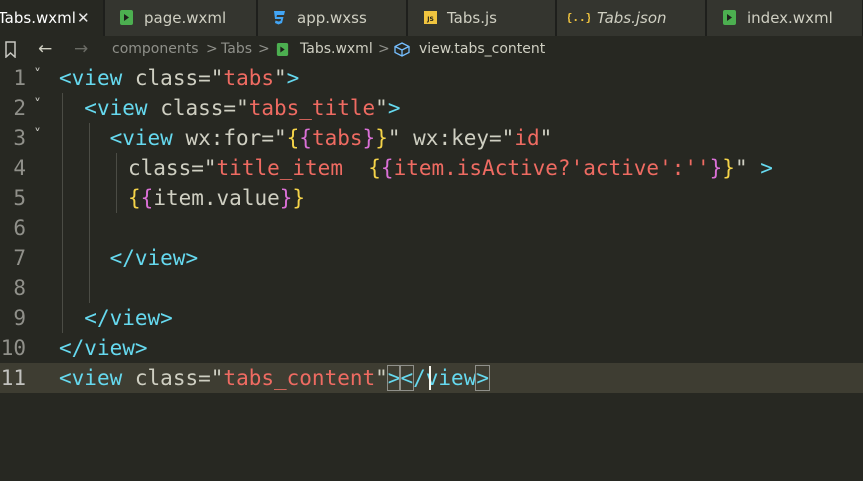 Image resolution: width=863 pixels, height=481 pixels. Describe the element at coordinates (179, 78) in the screenshot. I see `code-text: <view class="tabs">` at that location.